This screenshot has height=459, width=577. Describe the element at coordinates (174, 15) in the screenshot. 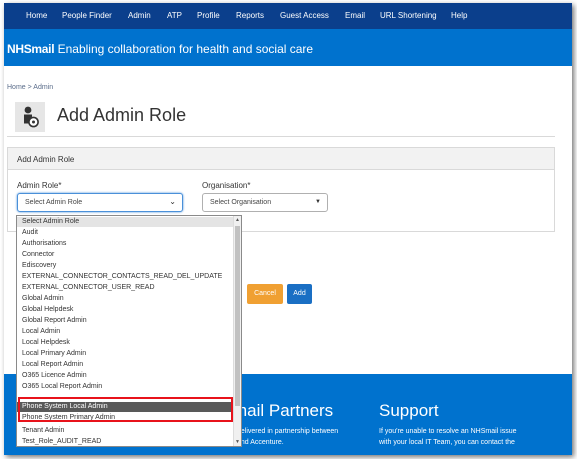

I see `nav-atp: ATP` at that location.